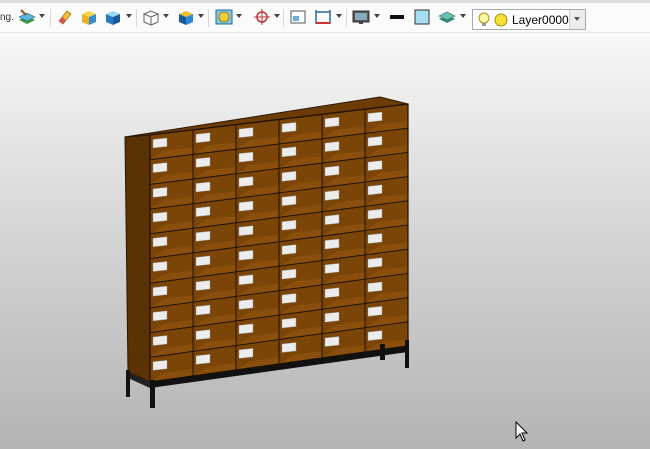 The width and height of the screenshot is (650, 449). What do you see at coordinates (277, 16) in the screenshot?
I see `snap-dropdown-arrow` at bounding box center [277, 16].